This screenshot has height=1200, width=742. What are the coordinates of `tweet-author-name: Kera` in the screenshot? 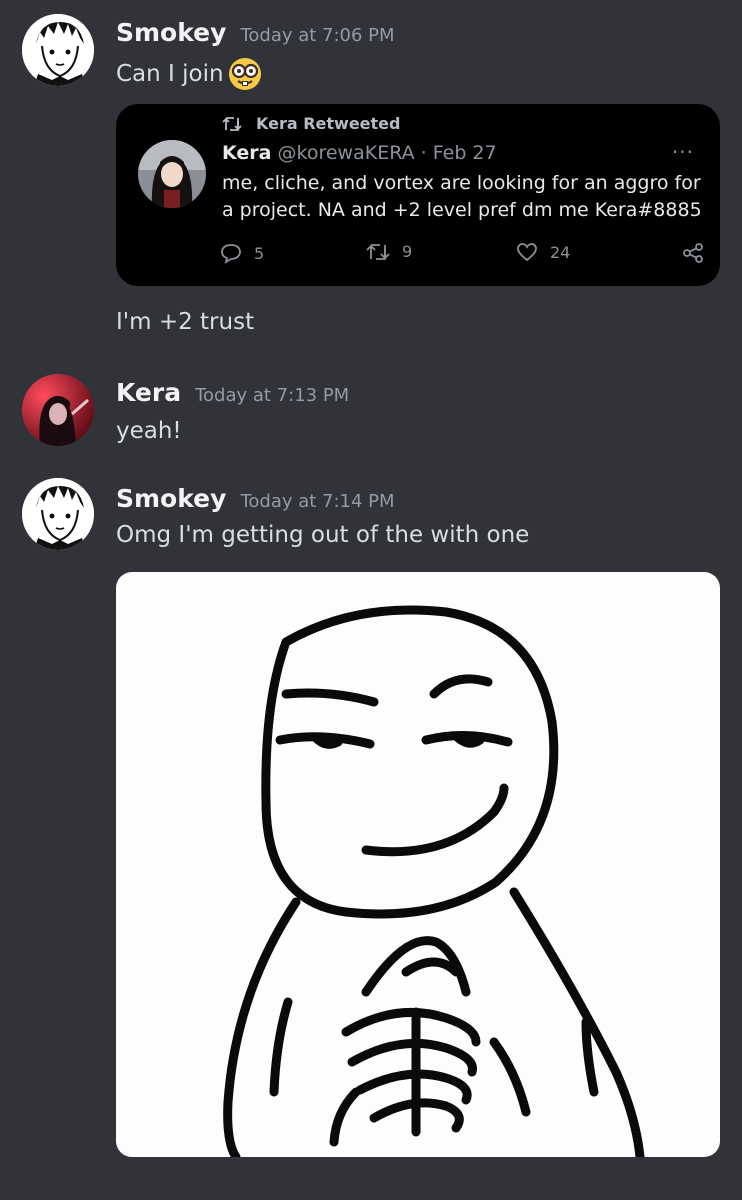 It's located at (246, 153).